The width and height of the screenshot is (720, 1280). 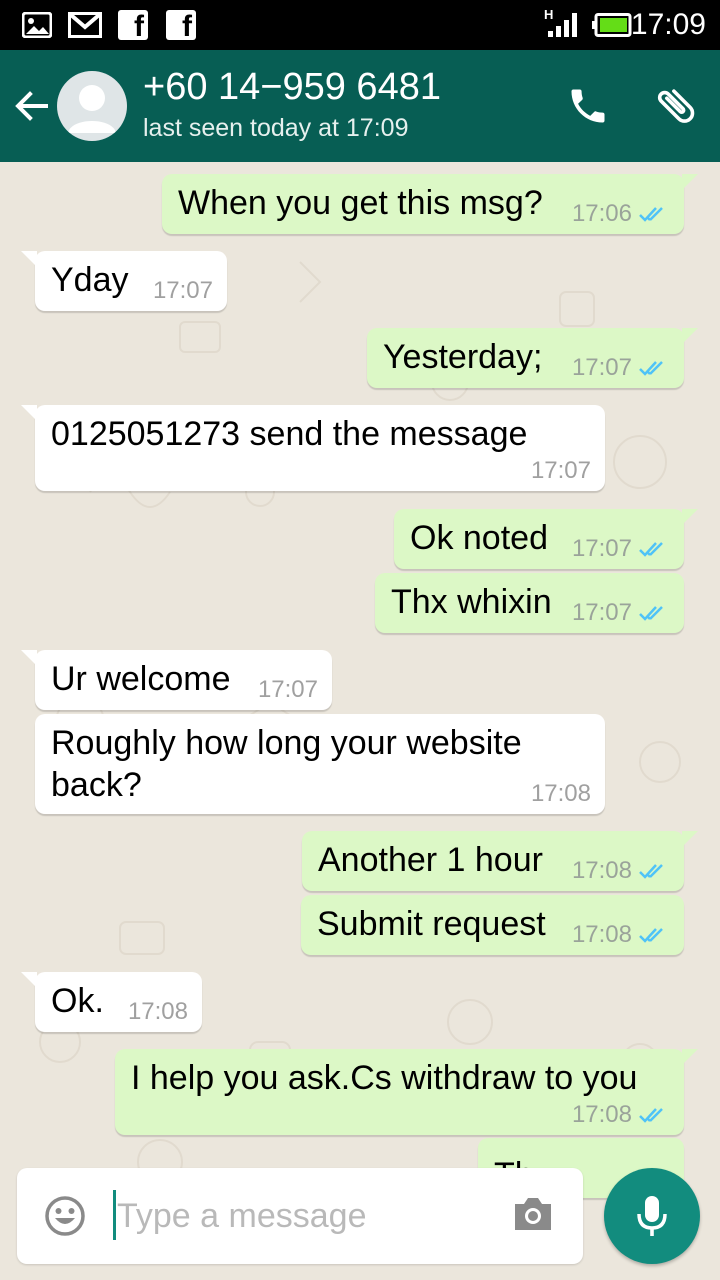 What do you see at coordinates (471, 602) in the screenshot?
I see `message-text: Thx whixin` at bounding box center [471, 602].